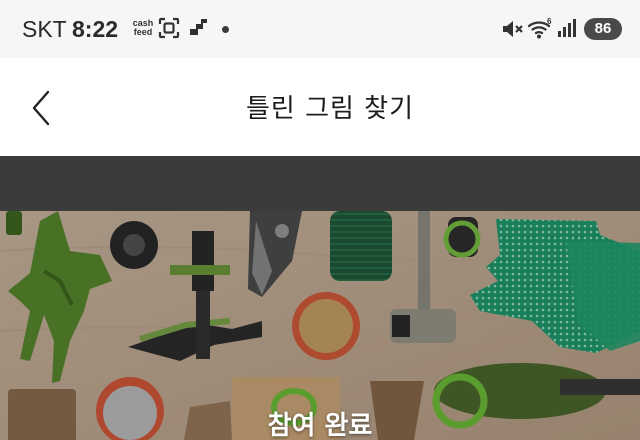  I want to click on page-title: 틀린 그림 찾기, so click(330, 109).